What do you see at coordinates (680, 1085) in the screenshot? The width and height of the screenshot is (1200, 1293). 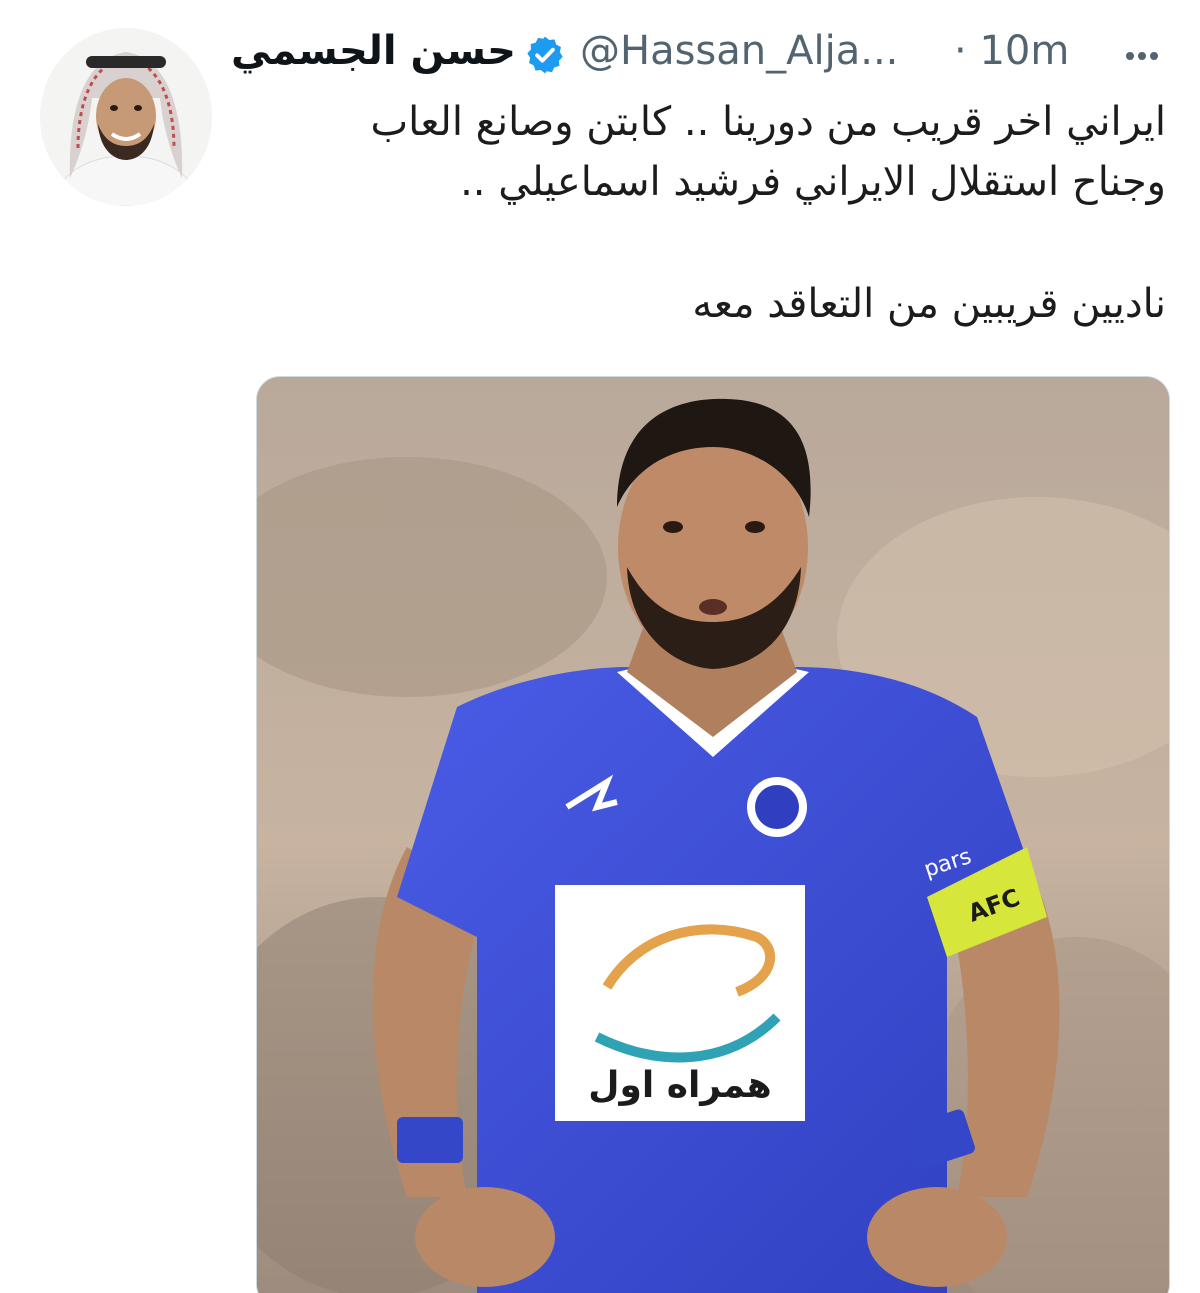 I see `kit-sponsor-text: همراه اول` at bounding box center [680, 1085].